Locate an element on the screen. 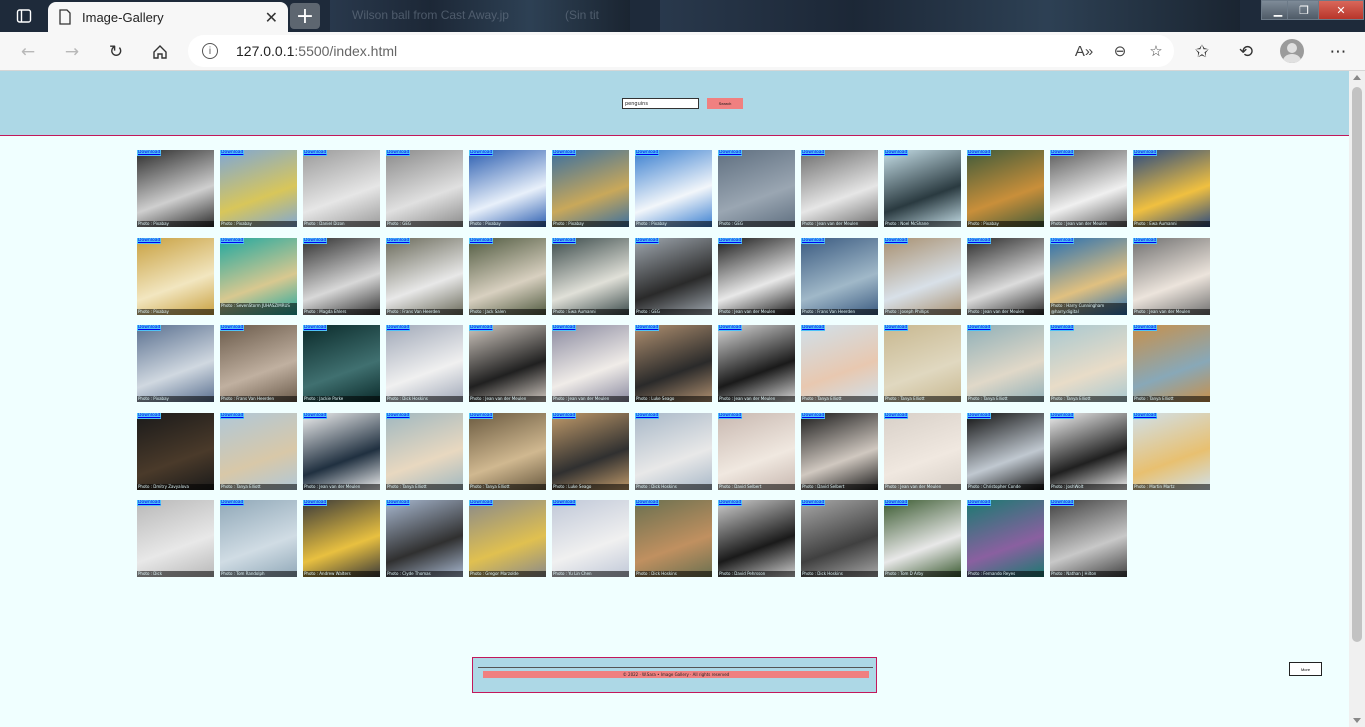 Image resolution: width=1365 pixels, height=727 pixels. close-icon: ✕ is located at coordinates (271, 17).